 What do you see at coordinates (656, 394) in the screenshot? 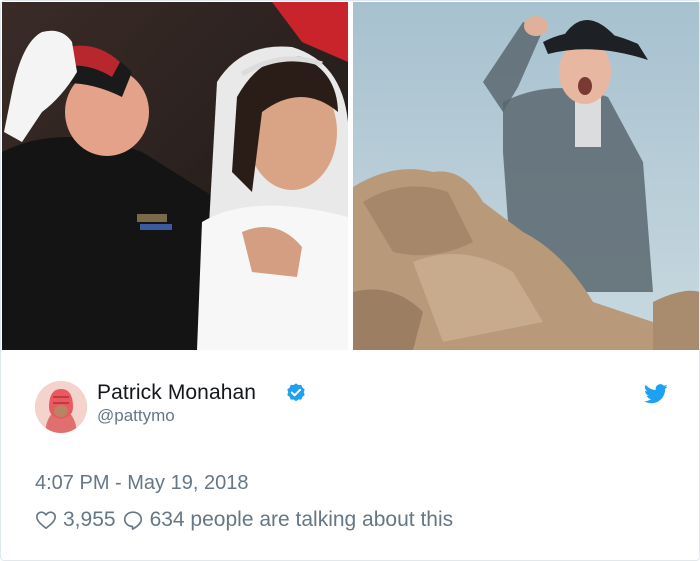
I see `twitter-bird-icon` at bounding box center [656, 394].